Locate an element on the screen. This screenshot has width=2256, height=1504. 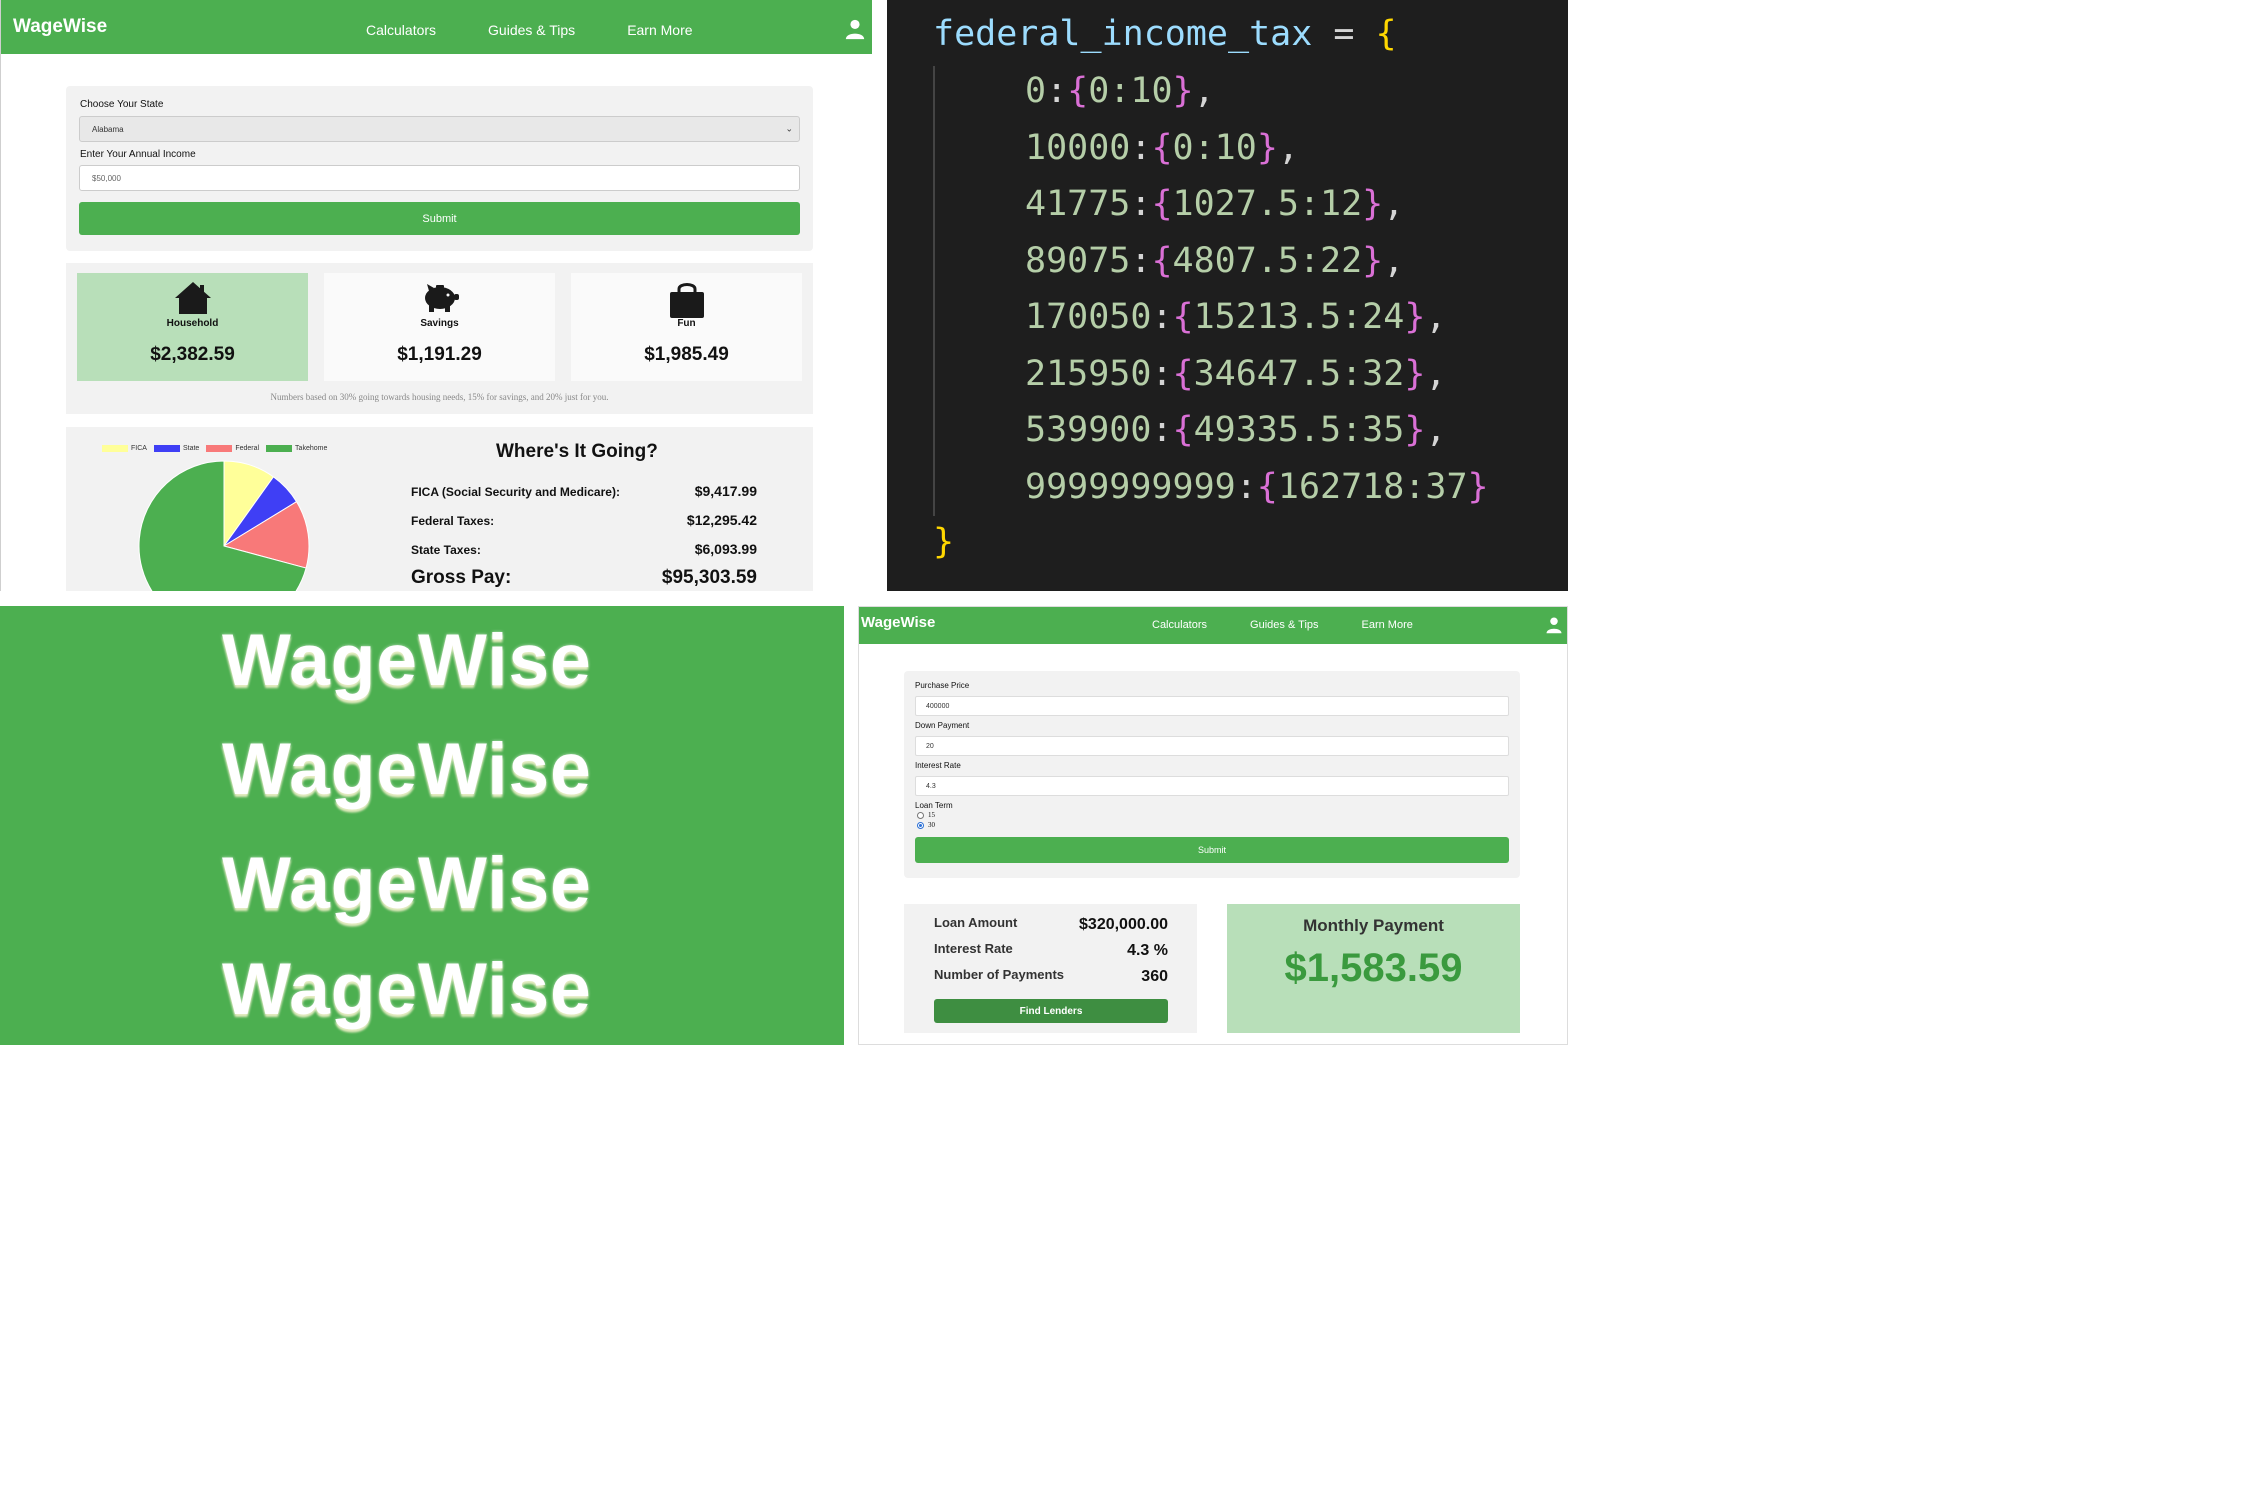
legend-item-federal: Federal is located at coordinates (232, 448).